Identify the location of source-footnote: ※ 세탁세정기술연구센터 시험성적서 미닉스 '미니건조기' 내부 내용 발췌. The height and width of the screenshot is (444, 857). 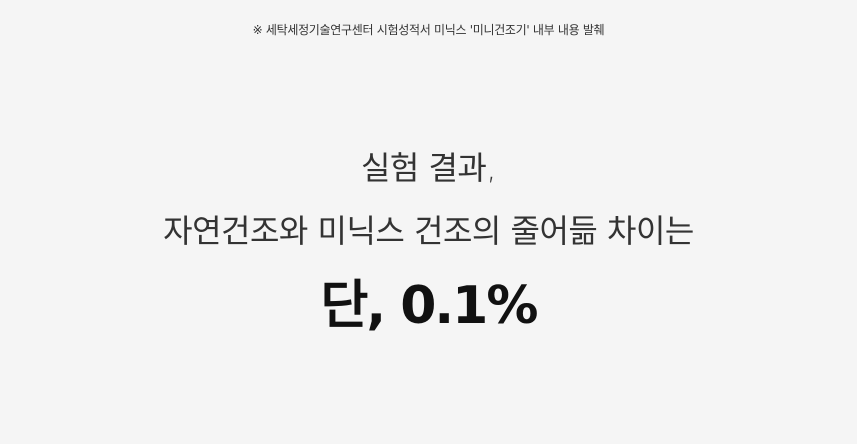
(428, 30).